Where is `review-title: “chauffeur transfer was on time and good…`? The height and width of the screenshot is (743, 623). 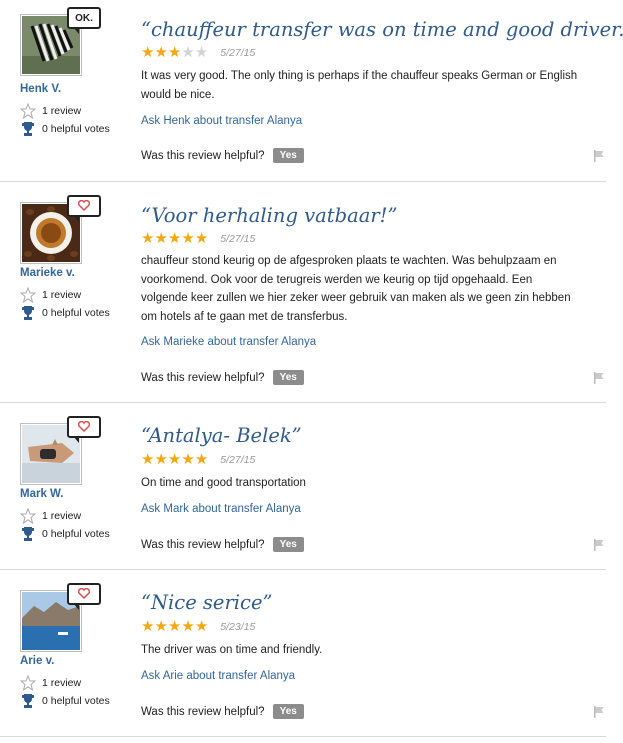
review-title: “chauffeur transfer was on time and good… is located at coordinates (382, 29).